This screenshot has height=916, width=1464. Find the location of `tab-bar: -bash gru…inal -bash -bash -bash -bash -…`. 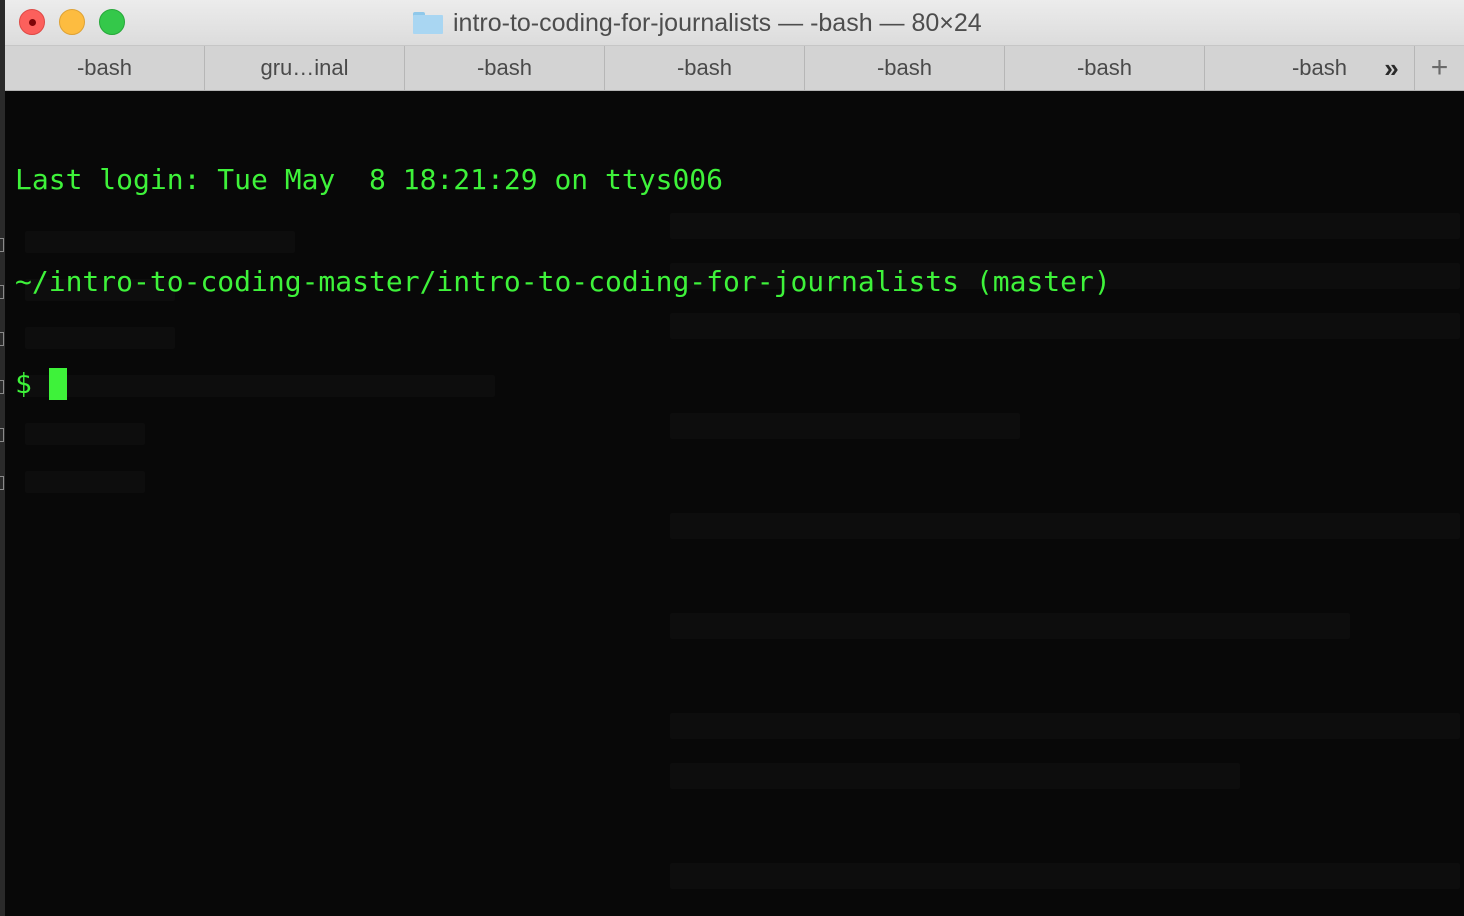

tab-bar: -bash gru…inal -bash -bash -bash -bash -… is located at coordinates (734, 68).